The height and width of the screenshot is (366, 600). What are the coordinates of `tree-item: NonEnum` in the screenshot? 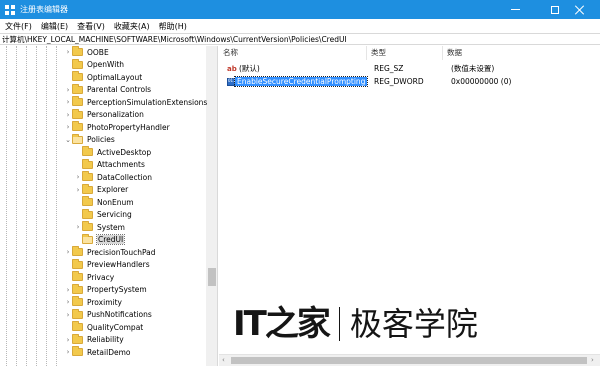 It's located at (104, 202).